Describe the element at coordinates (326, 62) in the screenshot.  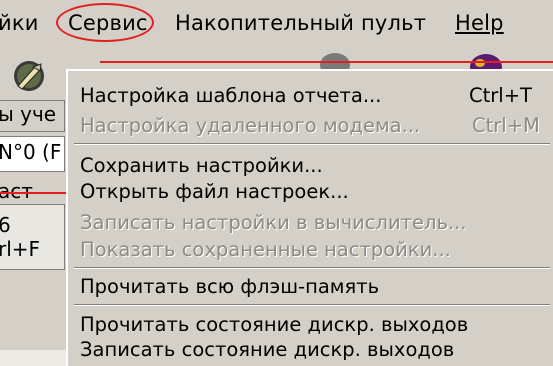
I see `red-underline` at that location.